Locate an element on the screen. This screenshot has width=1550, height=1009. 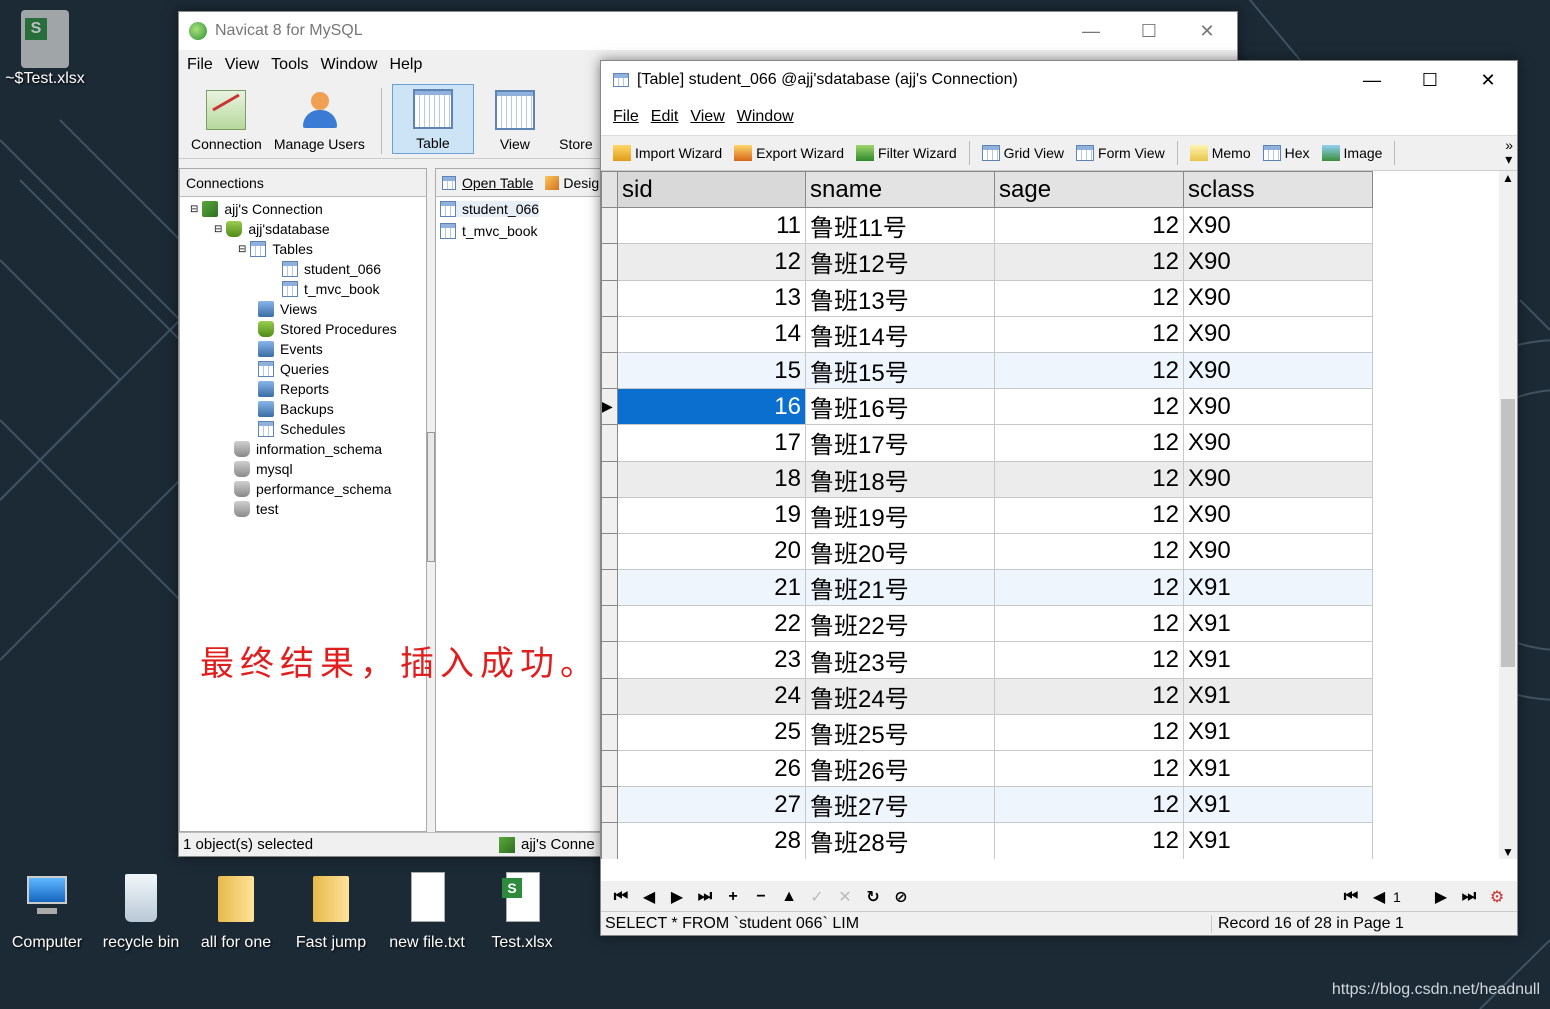
hex-button: Hex is located at coordinates (1286, 153).